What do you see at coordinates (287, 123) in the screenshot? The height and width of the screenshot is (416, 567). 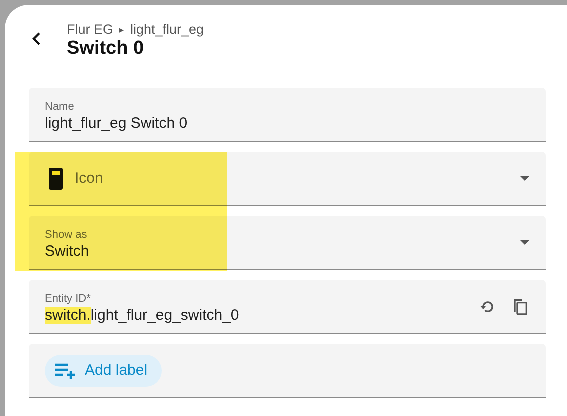 I see `name-input: light_flur_eg Switch 0` at bounding box center [287, 123].